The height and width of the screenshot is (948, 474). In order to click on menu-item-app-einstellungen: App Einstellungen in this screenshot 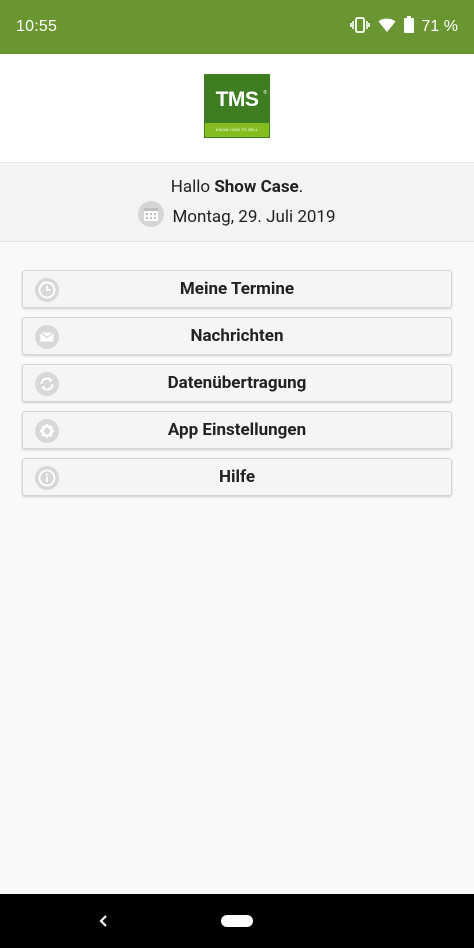, I will do `click(237, 430)`.